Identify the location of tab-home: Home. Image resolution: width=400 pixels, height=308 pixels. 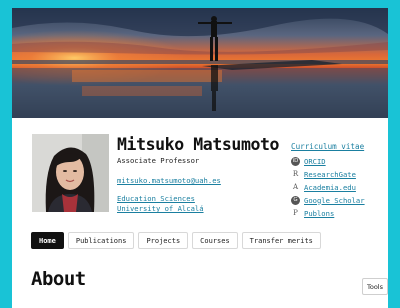
(47, 240).